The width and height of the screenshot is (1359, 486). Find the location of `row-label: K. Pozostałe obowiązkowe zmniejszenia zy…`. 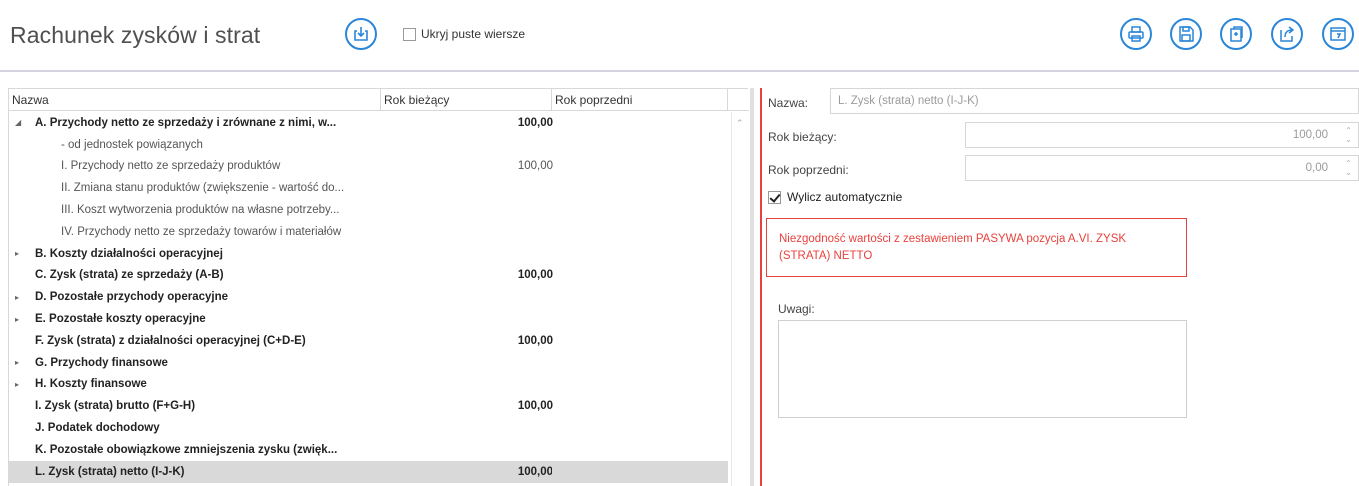

row-label: K. Pozostałe obowiązkowe zmniejszenia zy… is located at coordinates (186, 449).